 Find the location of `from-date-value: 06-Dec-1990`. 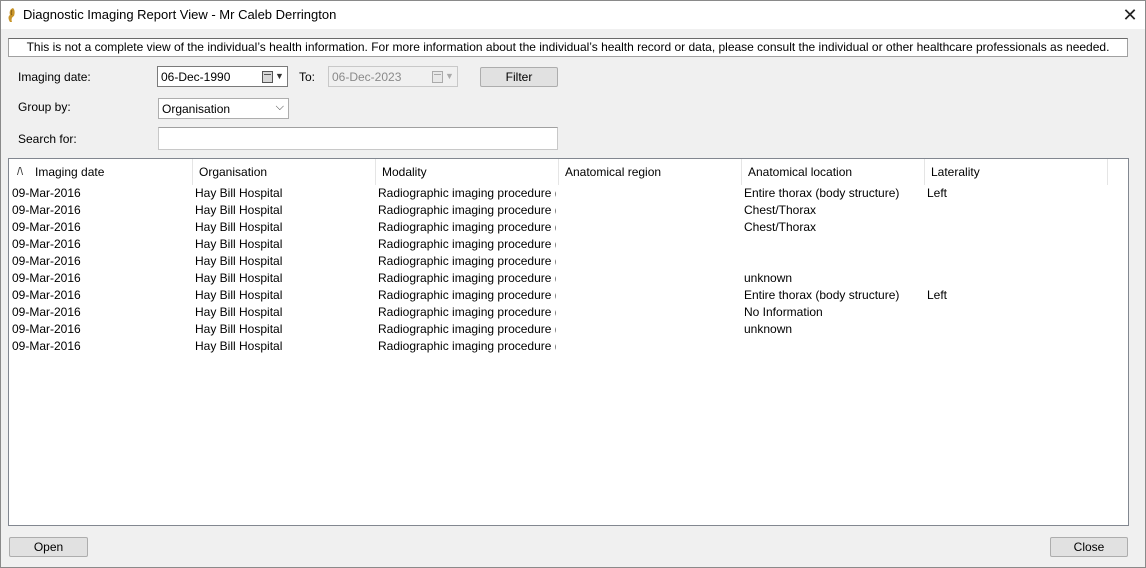

from-date-value: 06-Dec-1990 is located at coordinates (196, 77).